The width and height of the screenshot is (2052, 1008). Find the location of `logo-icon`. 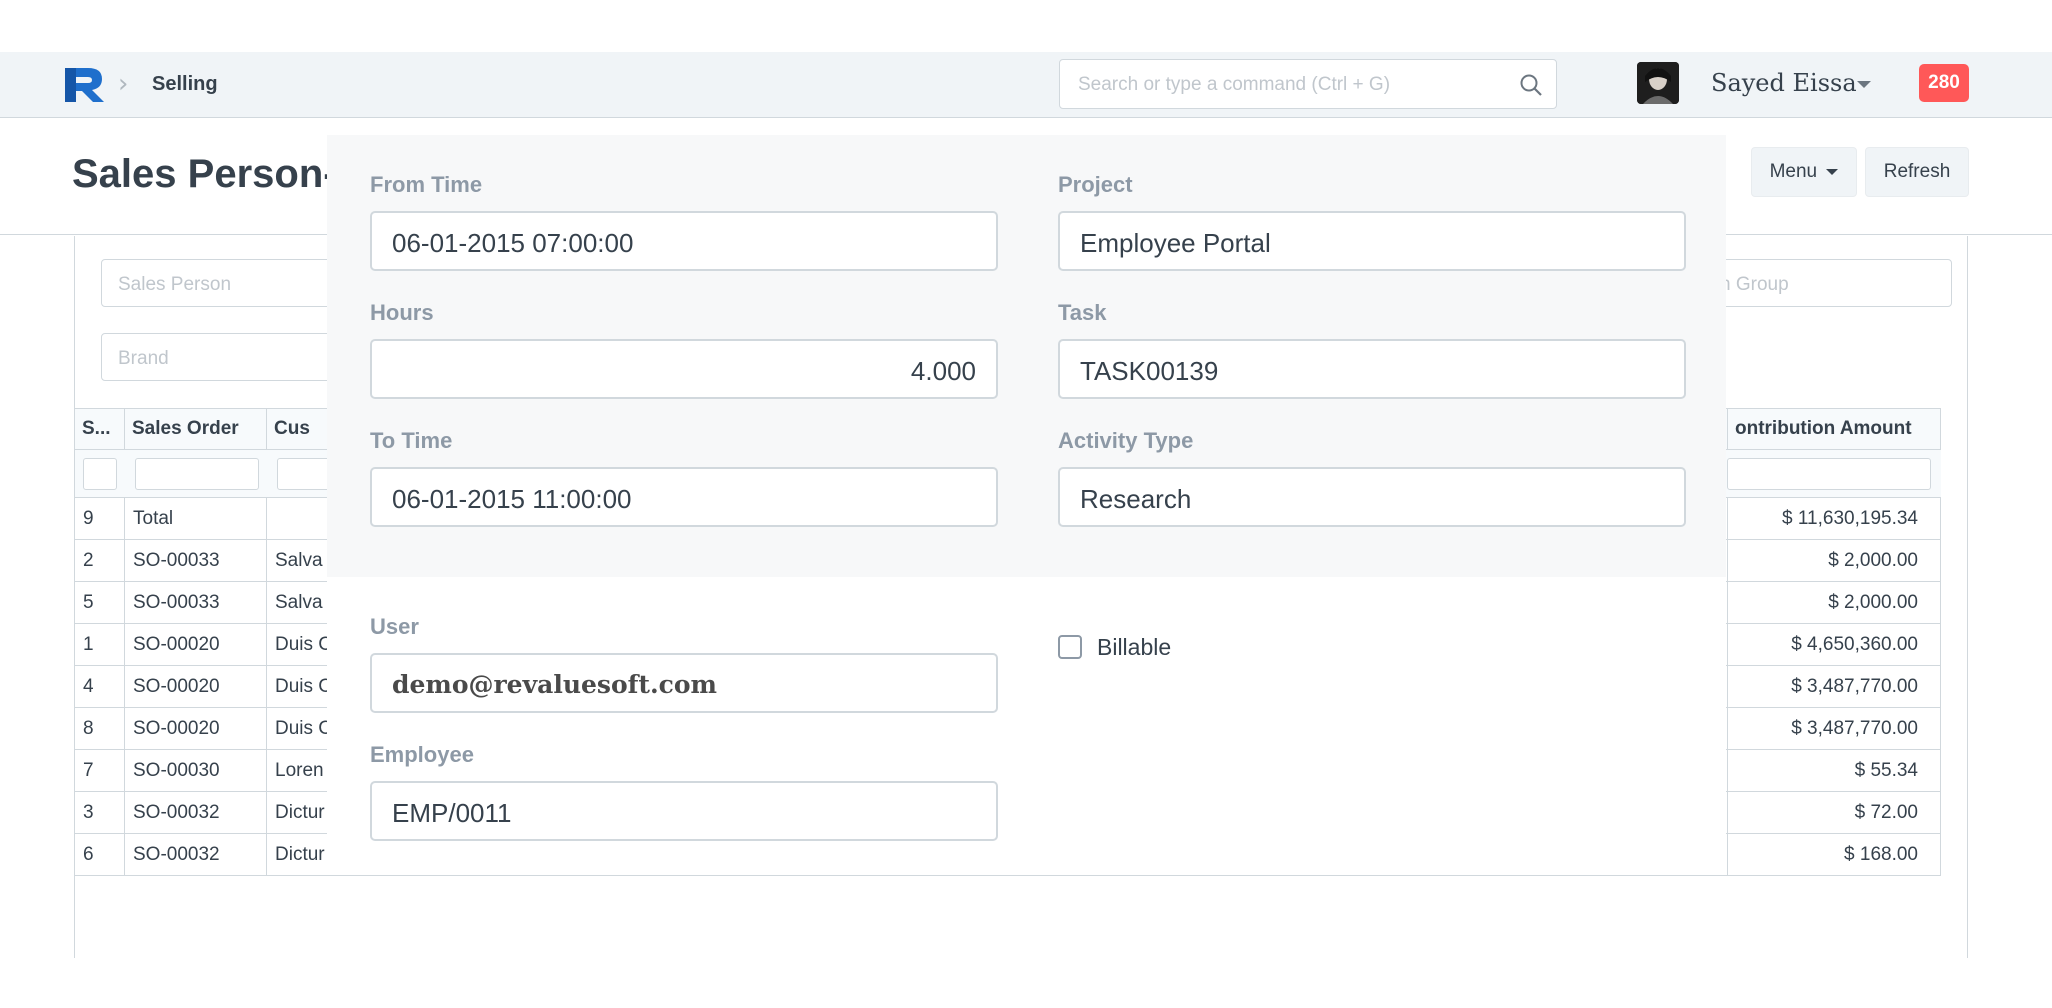

logo-icon is located at coordinates (84, 84).